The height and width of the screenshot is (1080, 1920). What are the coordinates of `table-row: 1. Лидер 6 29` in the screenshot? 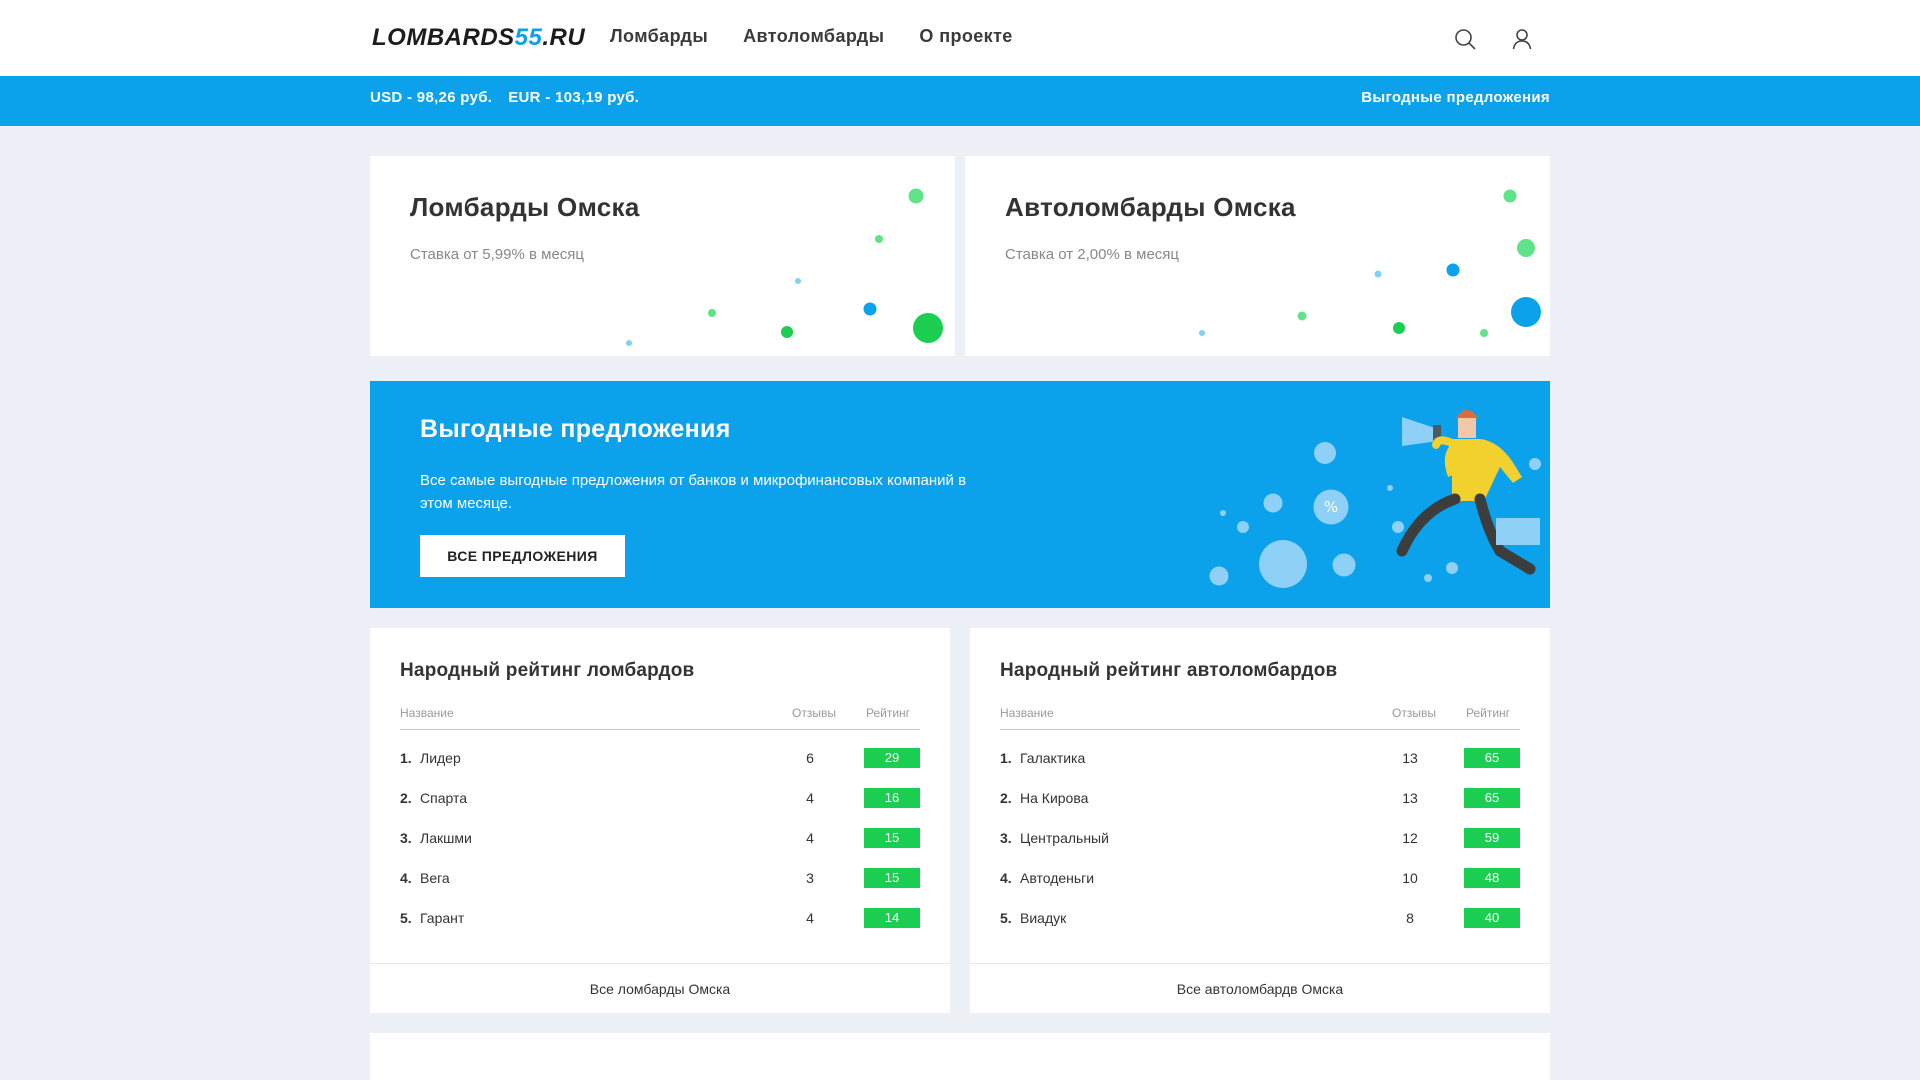 It's located at (660, 769).